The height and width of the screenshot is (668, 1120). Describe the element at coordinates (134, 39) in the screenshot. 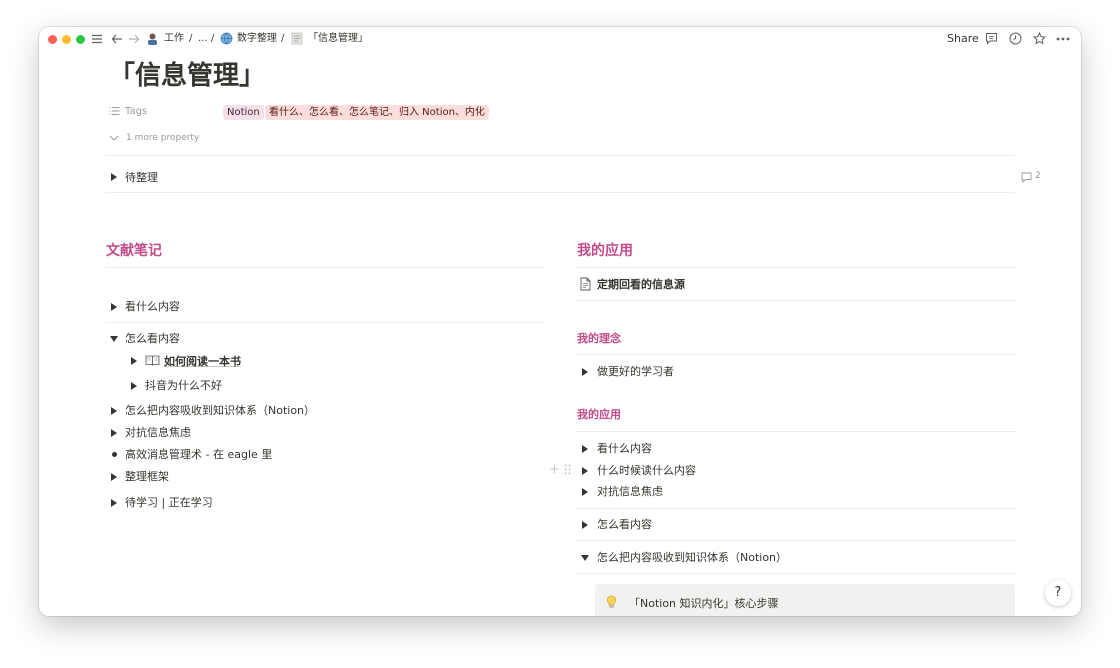

I see `forward-arrow-icon` at that location.